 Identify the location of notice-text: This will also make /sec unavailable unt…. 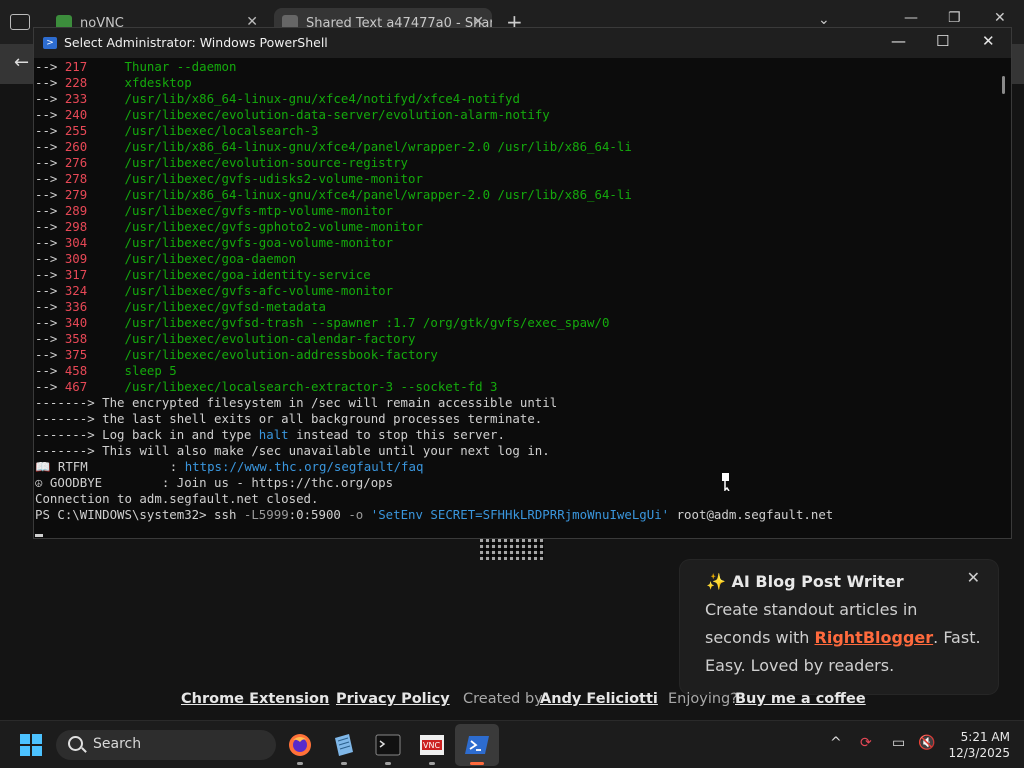
(326, 450).